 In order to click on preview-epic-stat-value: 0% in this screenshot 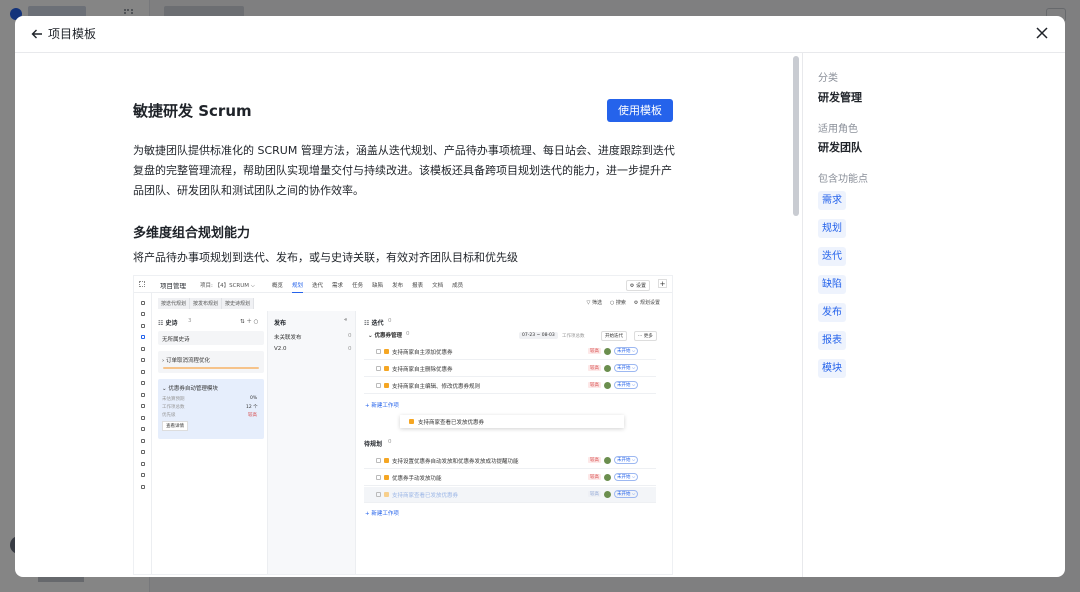, I will do `click(254, 398)`.